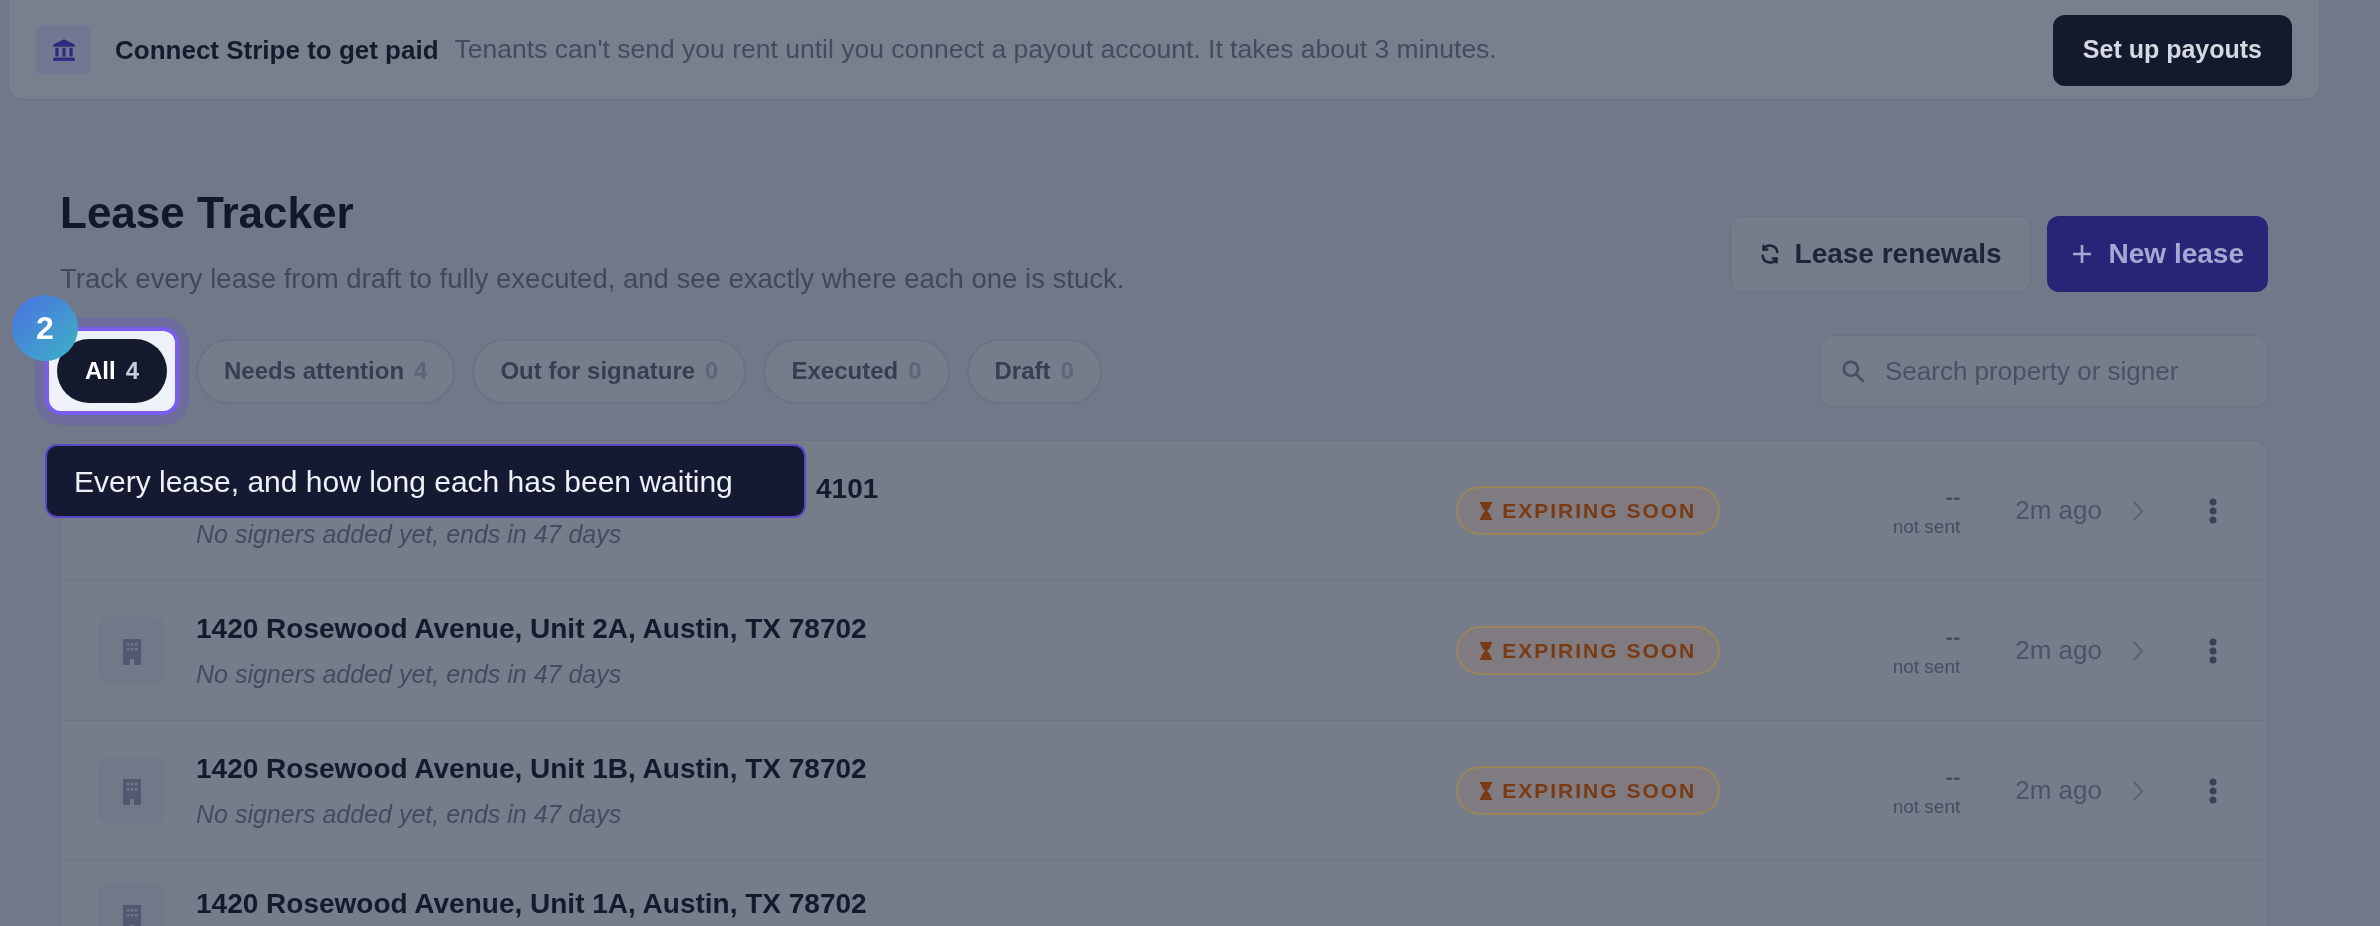 The image size is (2380, 926). What do you see at coordinates (277, 50) in the screenshot?
I see `banner-title: Connect Stripe to get paid` at bounding box center [277, 50].